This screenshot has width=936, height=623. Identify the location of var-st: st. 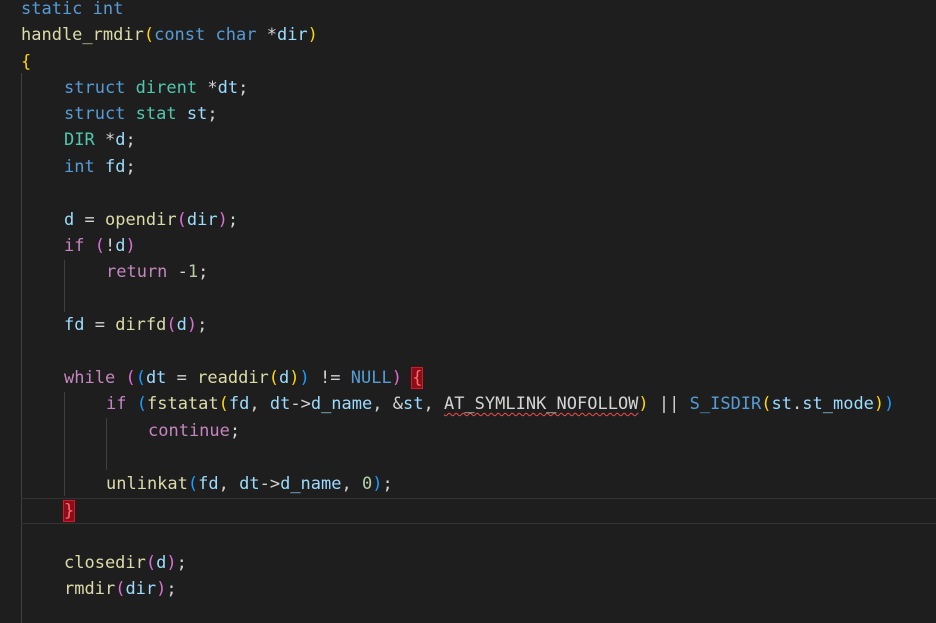
(197, 114).